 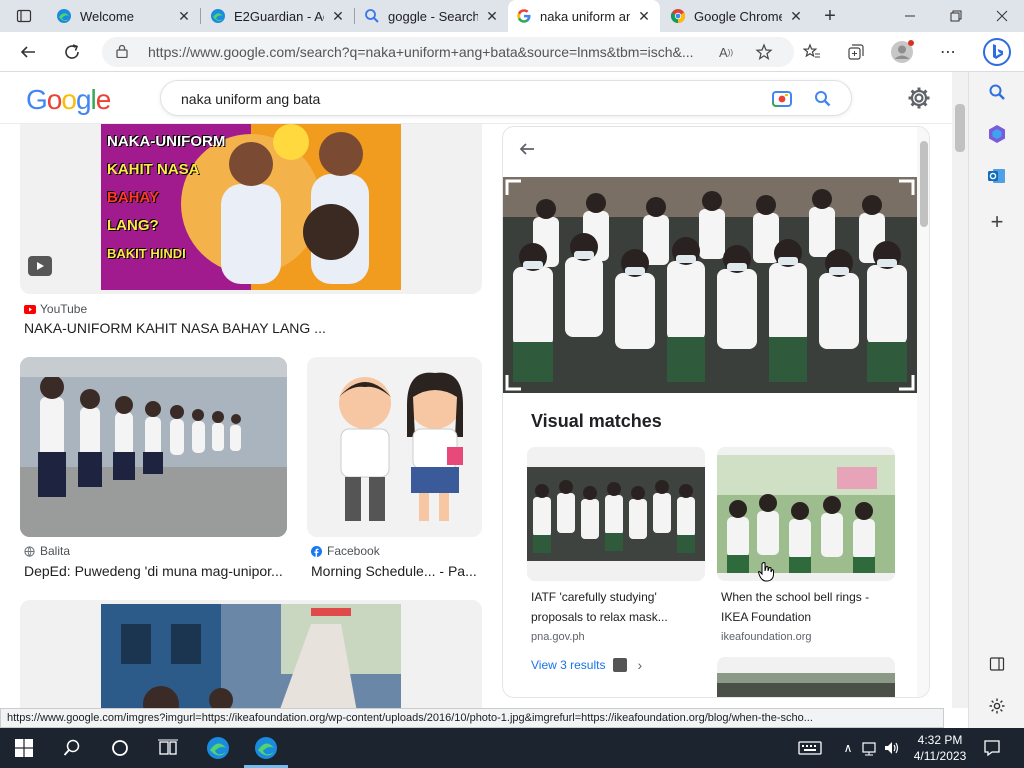 I want to click on keyboard-icon, so click(x=810, y=748).